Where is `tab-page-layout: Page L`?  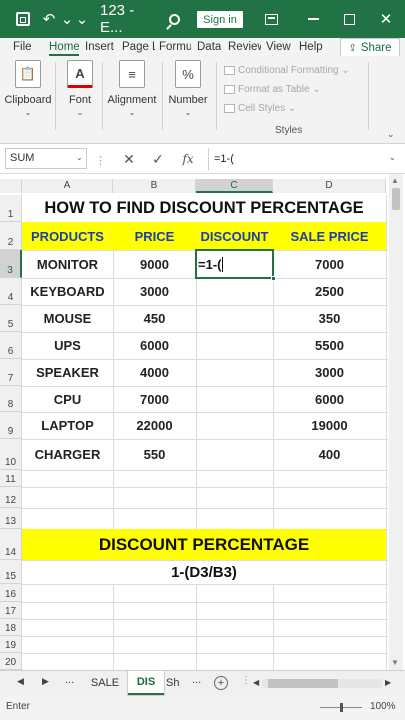 tab-page-layout: Page L is located at coordinates (138, 47).